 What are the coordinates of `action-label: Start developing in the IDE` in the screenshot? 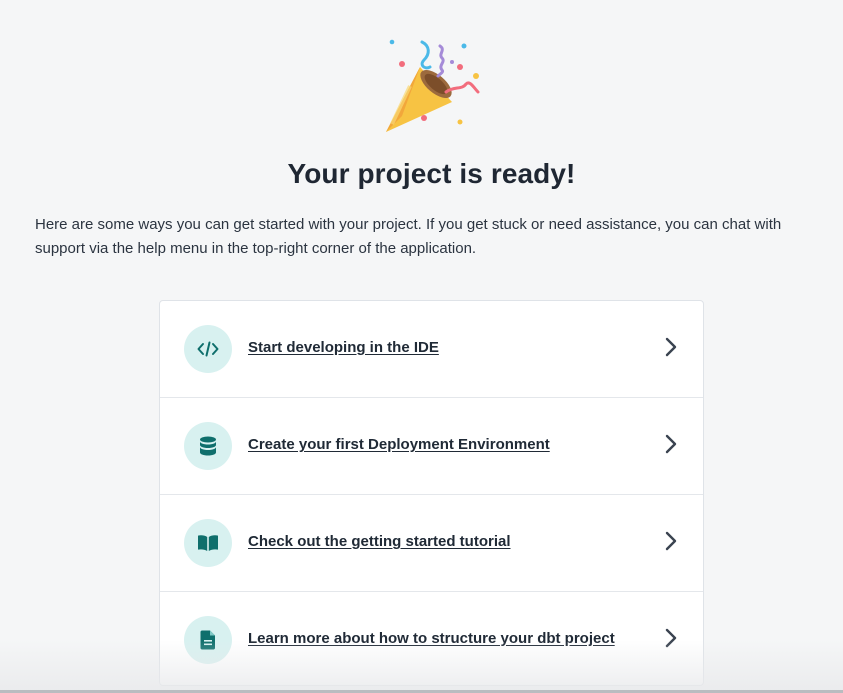 It's located at (343, 347).